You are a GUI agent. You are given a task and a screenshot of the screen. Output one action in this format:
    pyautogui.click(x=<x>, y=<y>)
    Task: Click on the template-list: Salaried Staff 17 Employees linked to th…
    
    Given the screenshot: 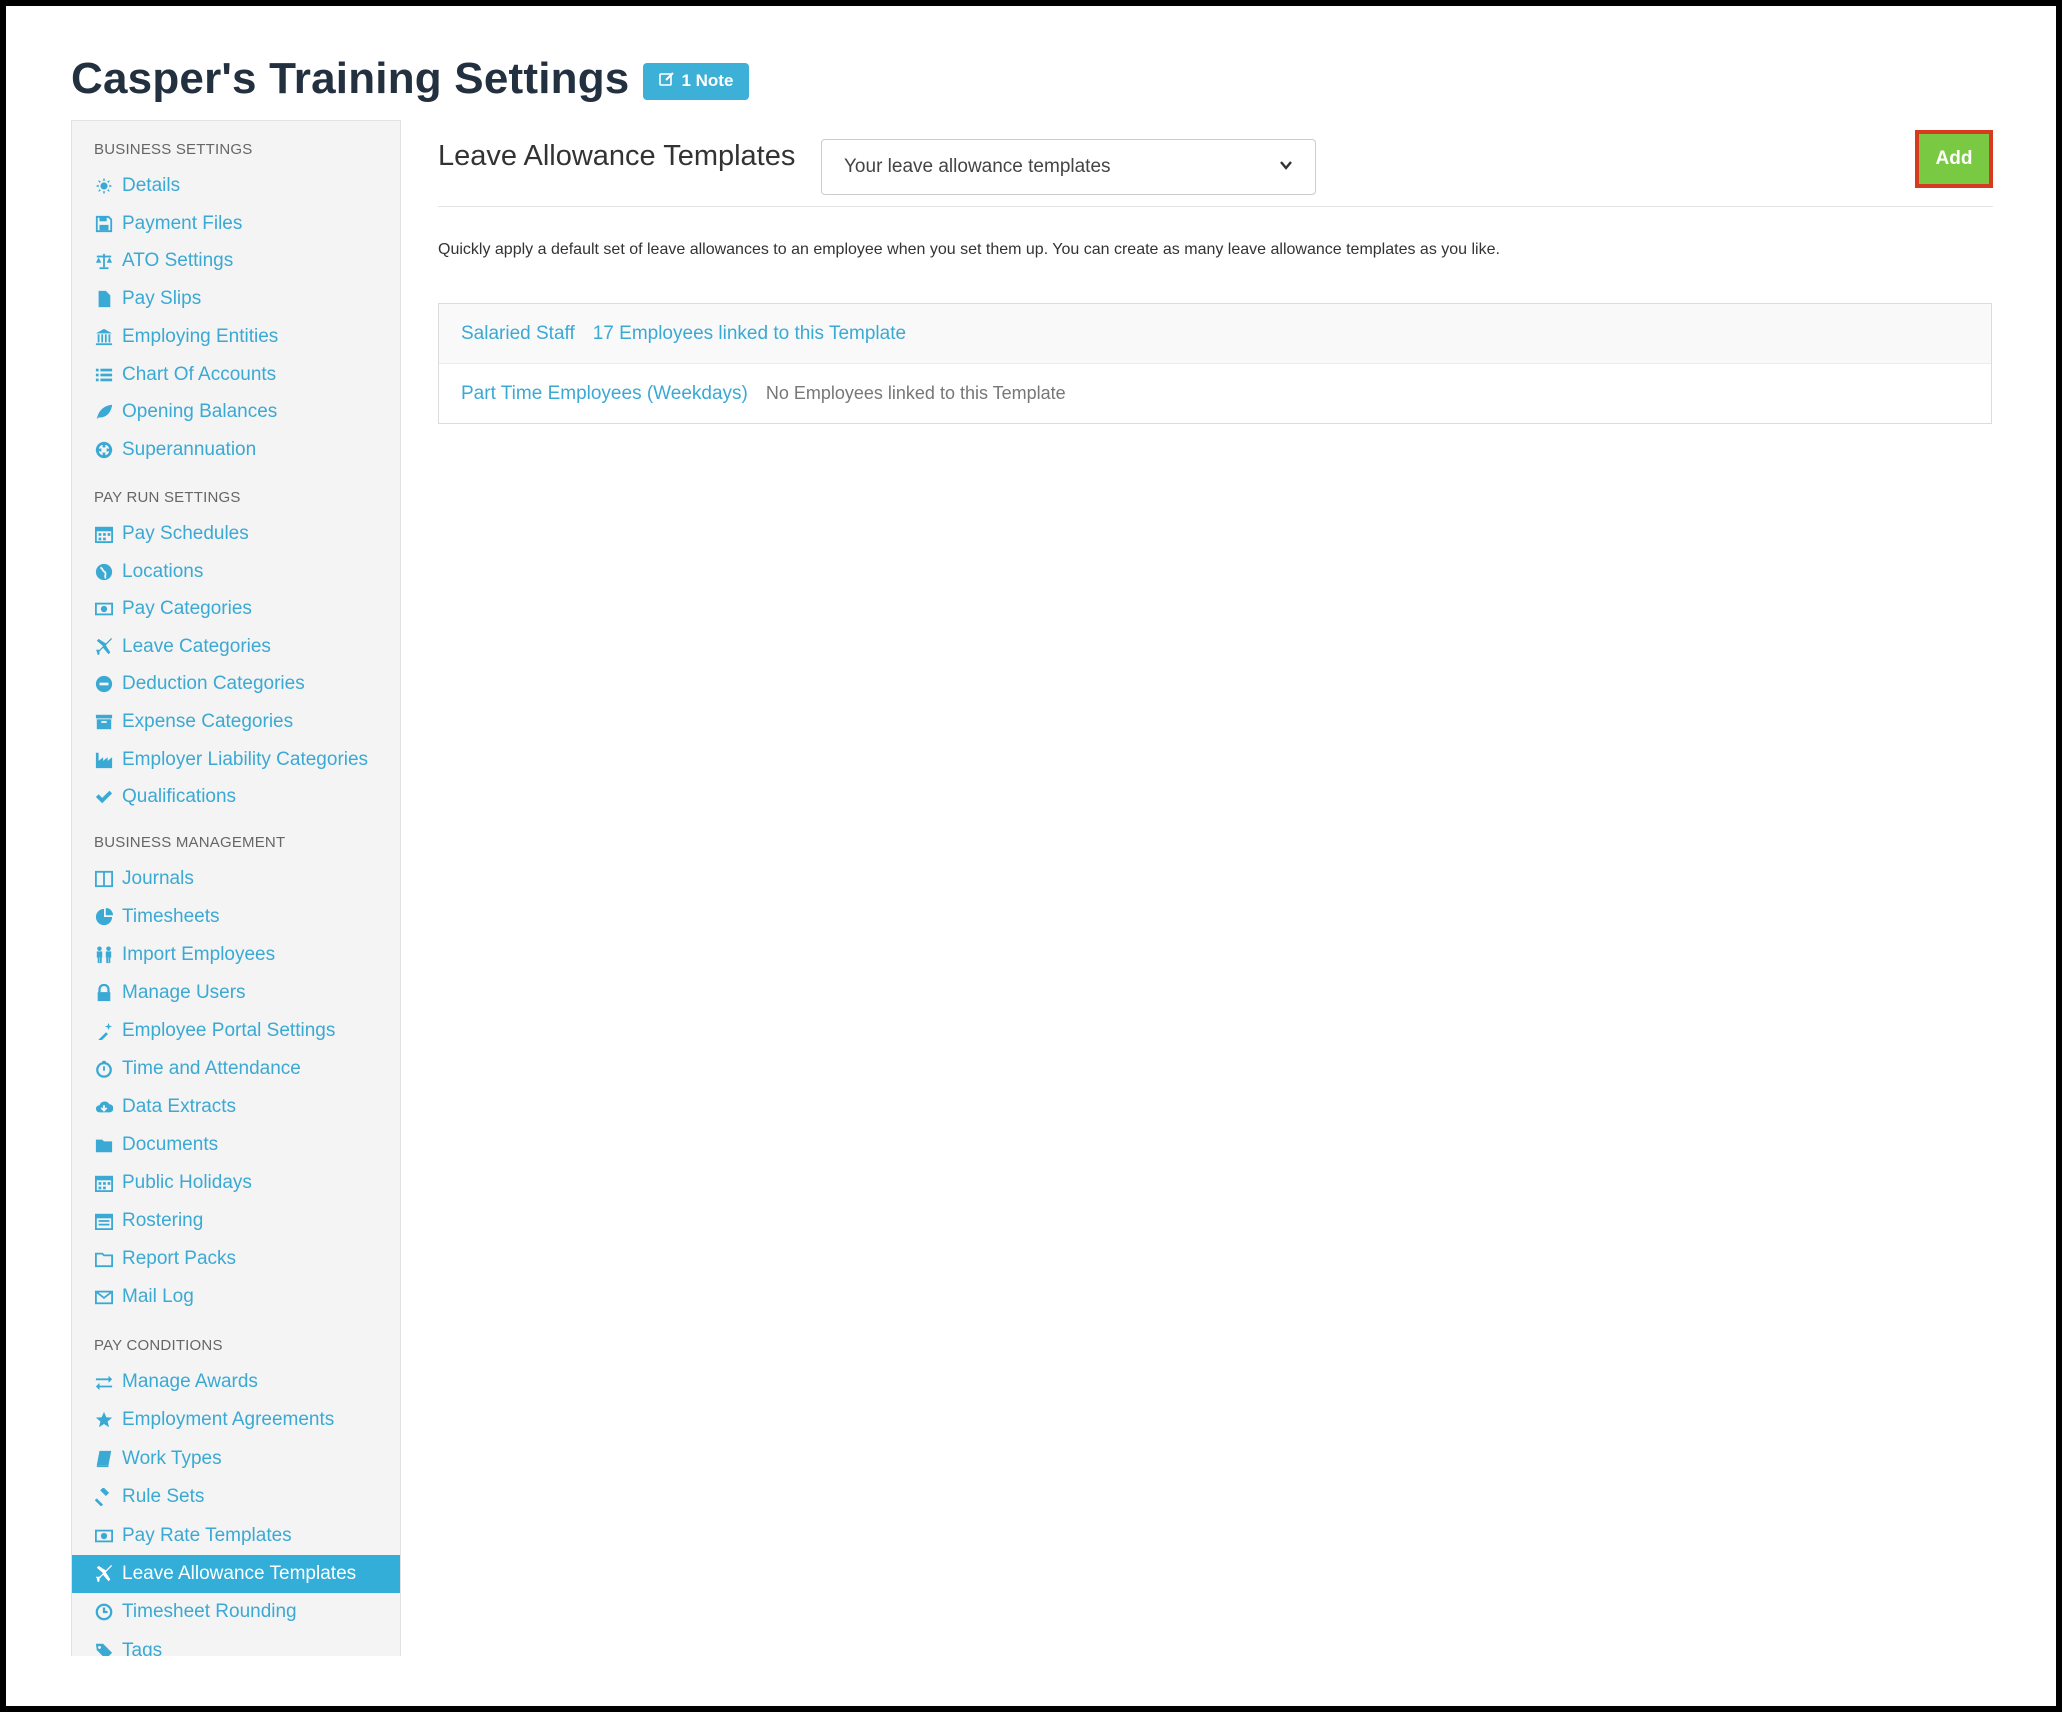 What is the action you would take?
    pyautogui.click(x=1215, y=363)
    